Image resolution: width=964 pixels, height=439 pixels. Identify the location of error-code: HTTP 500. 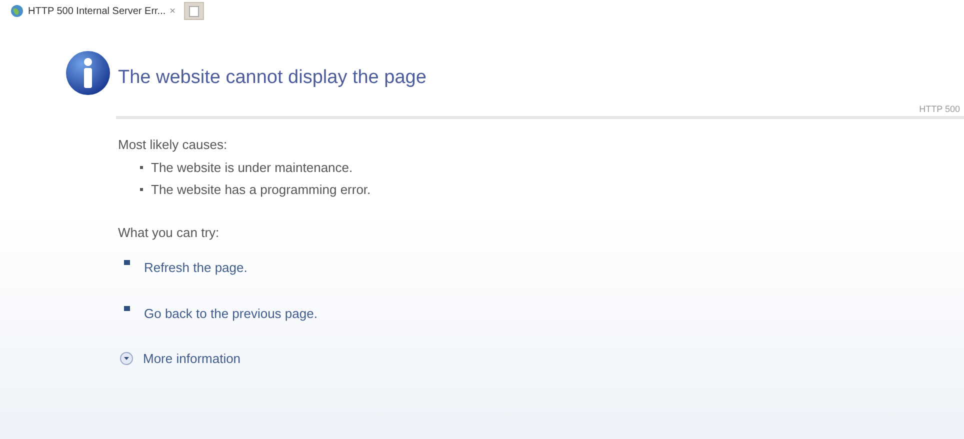
(939, 109).